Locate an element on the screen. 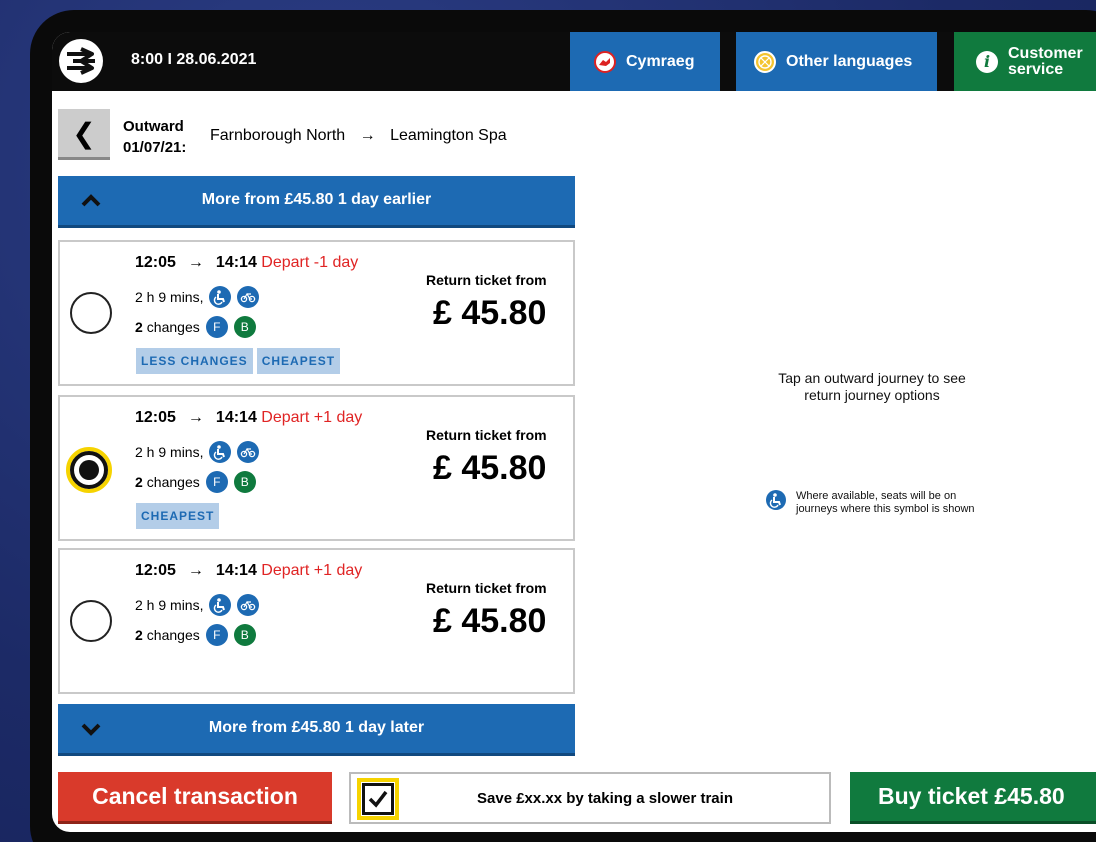 The height and width of the screenshot is (842, 1096). outward-heading: Outward 01/07/21: is located at coordinates (154, 137).